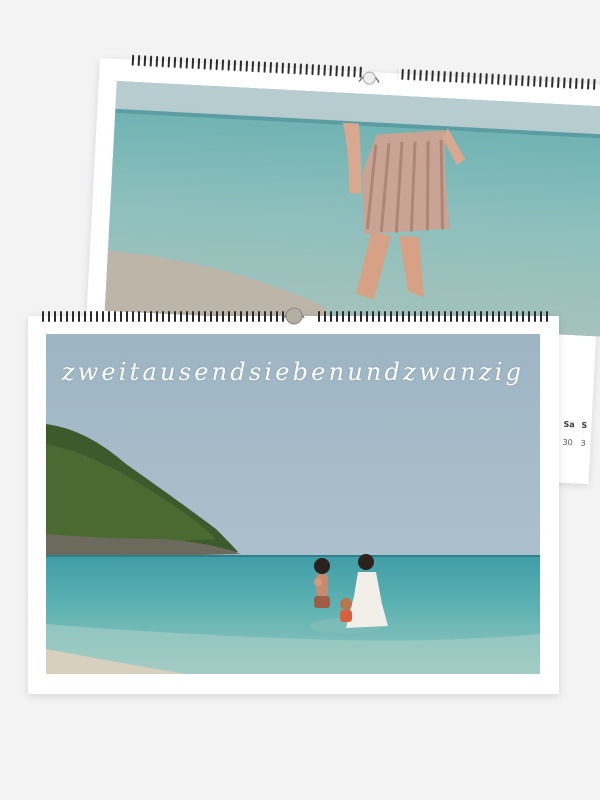 This screenshot has height=800, width=600. What do you see at coordinates (583, 443) in the screenshot?
I see `mini-calendar-day: 3` at bounding box center [583, 443].